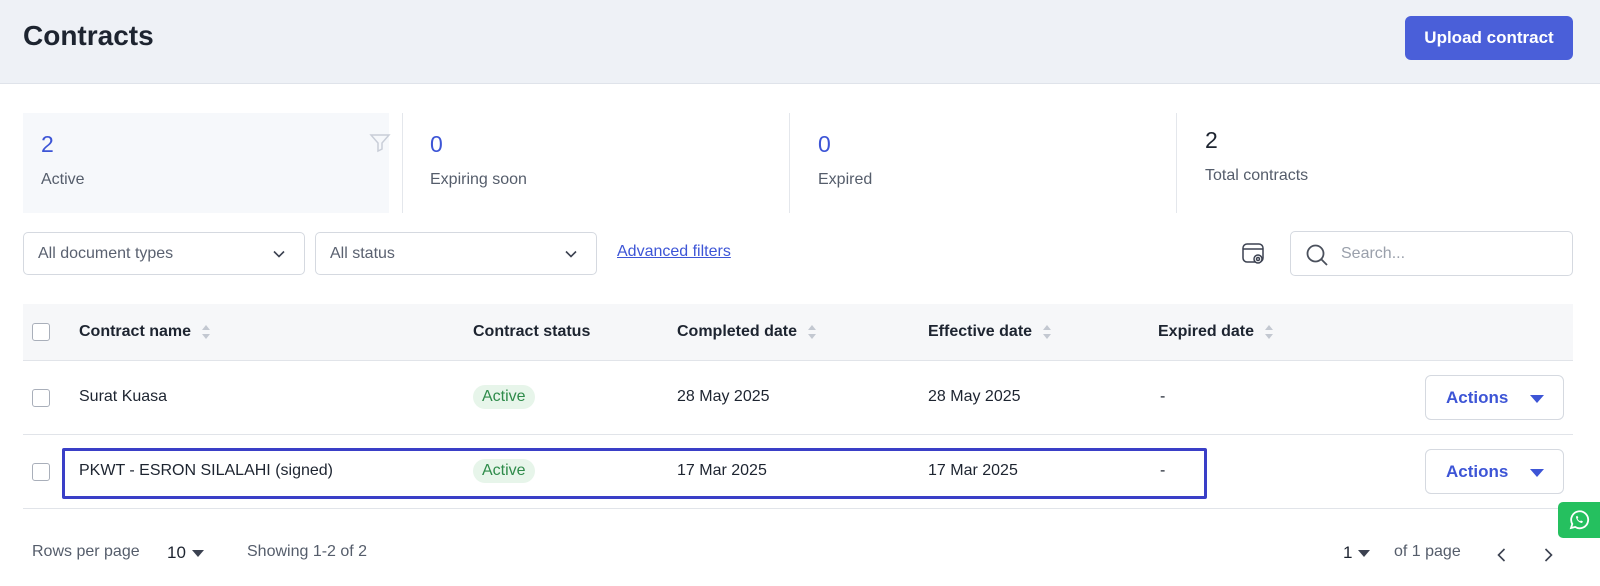 This screenshot has width=1600, height=586. I want to click on rows-per-page-select: 10, so click(185, 553).